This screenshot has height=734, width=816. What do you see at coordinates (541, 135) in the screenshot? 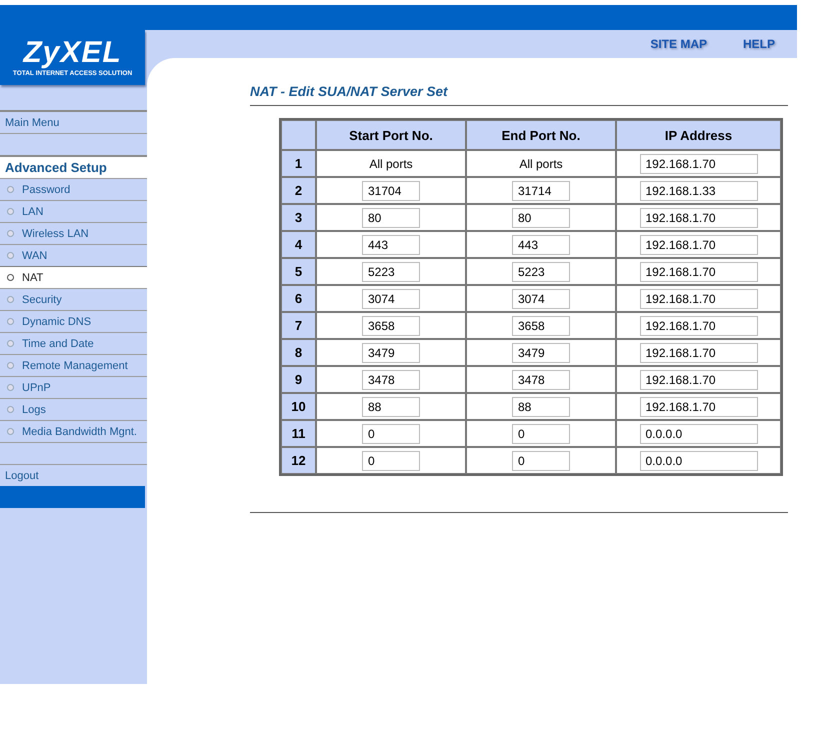
I see `column-header: End Port No.` at bounding box center [541, 135].